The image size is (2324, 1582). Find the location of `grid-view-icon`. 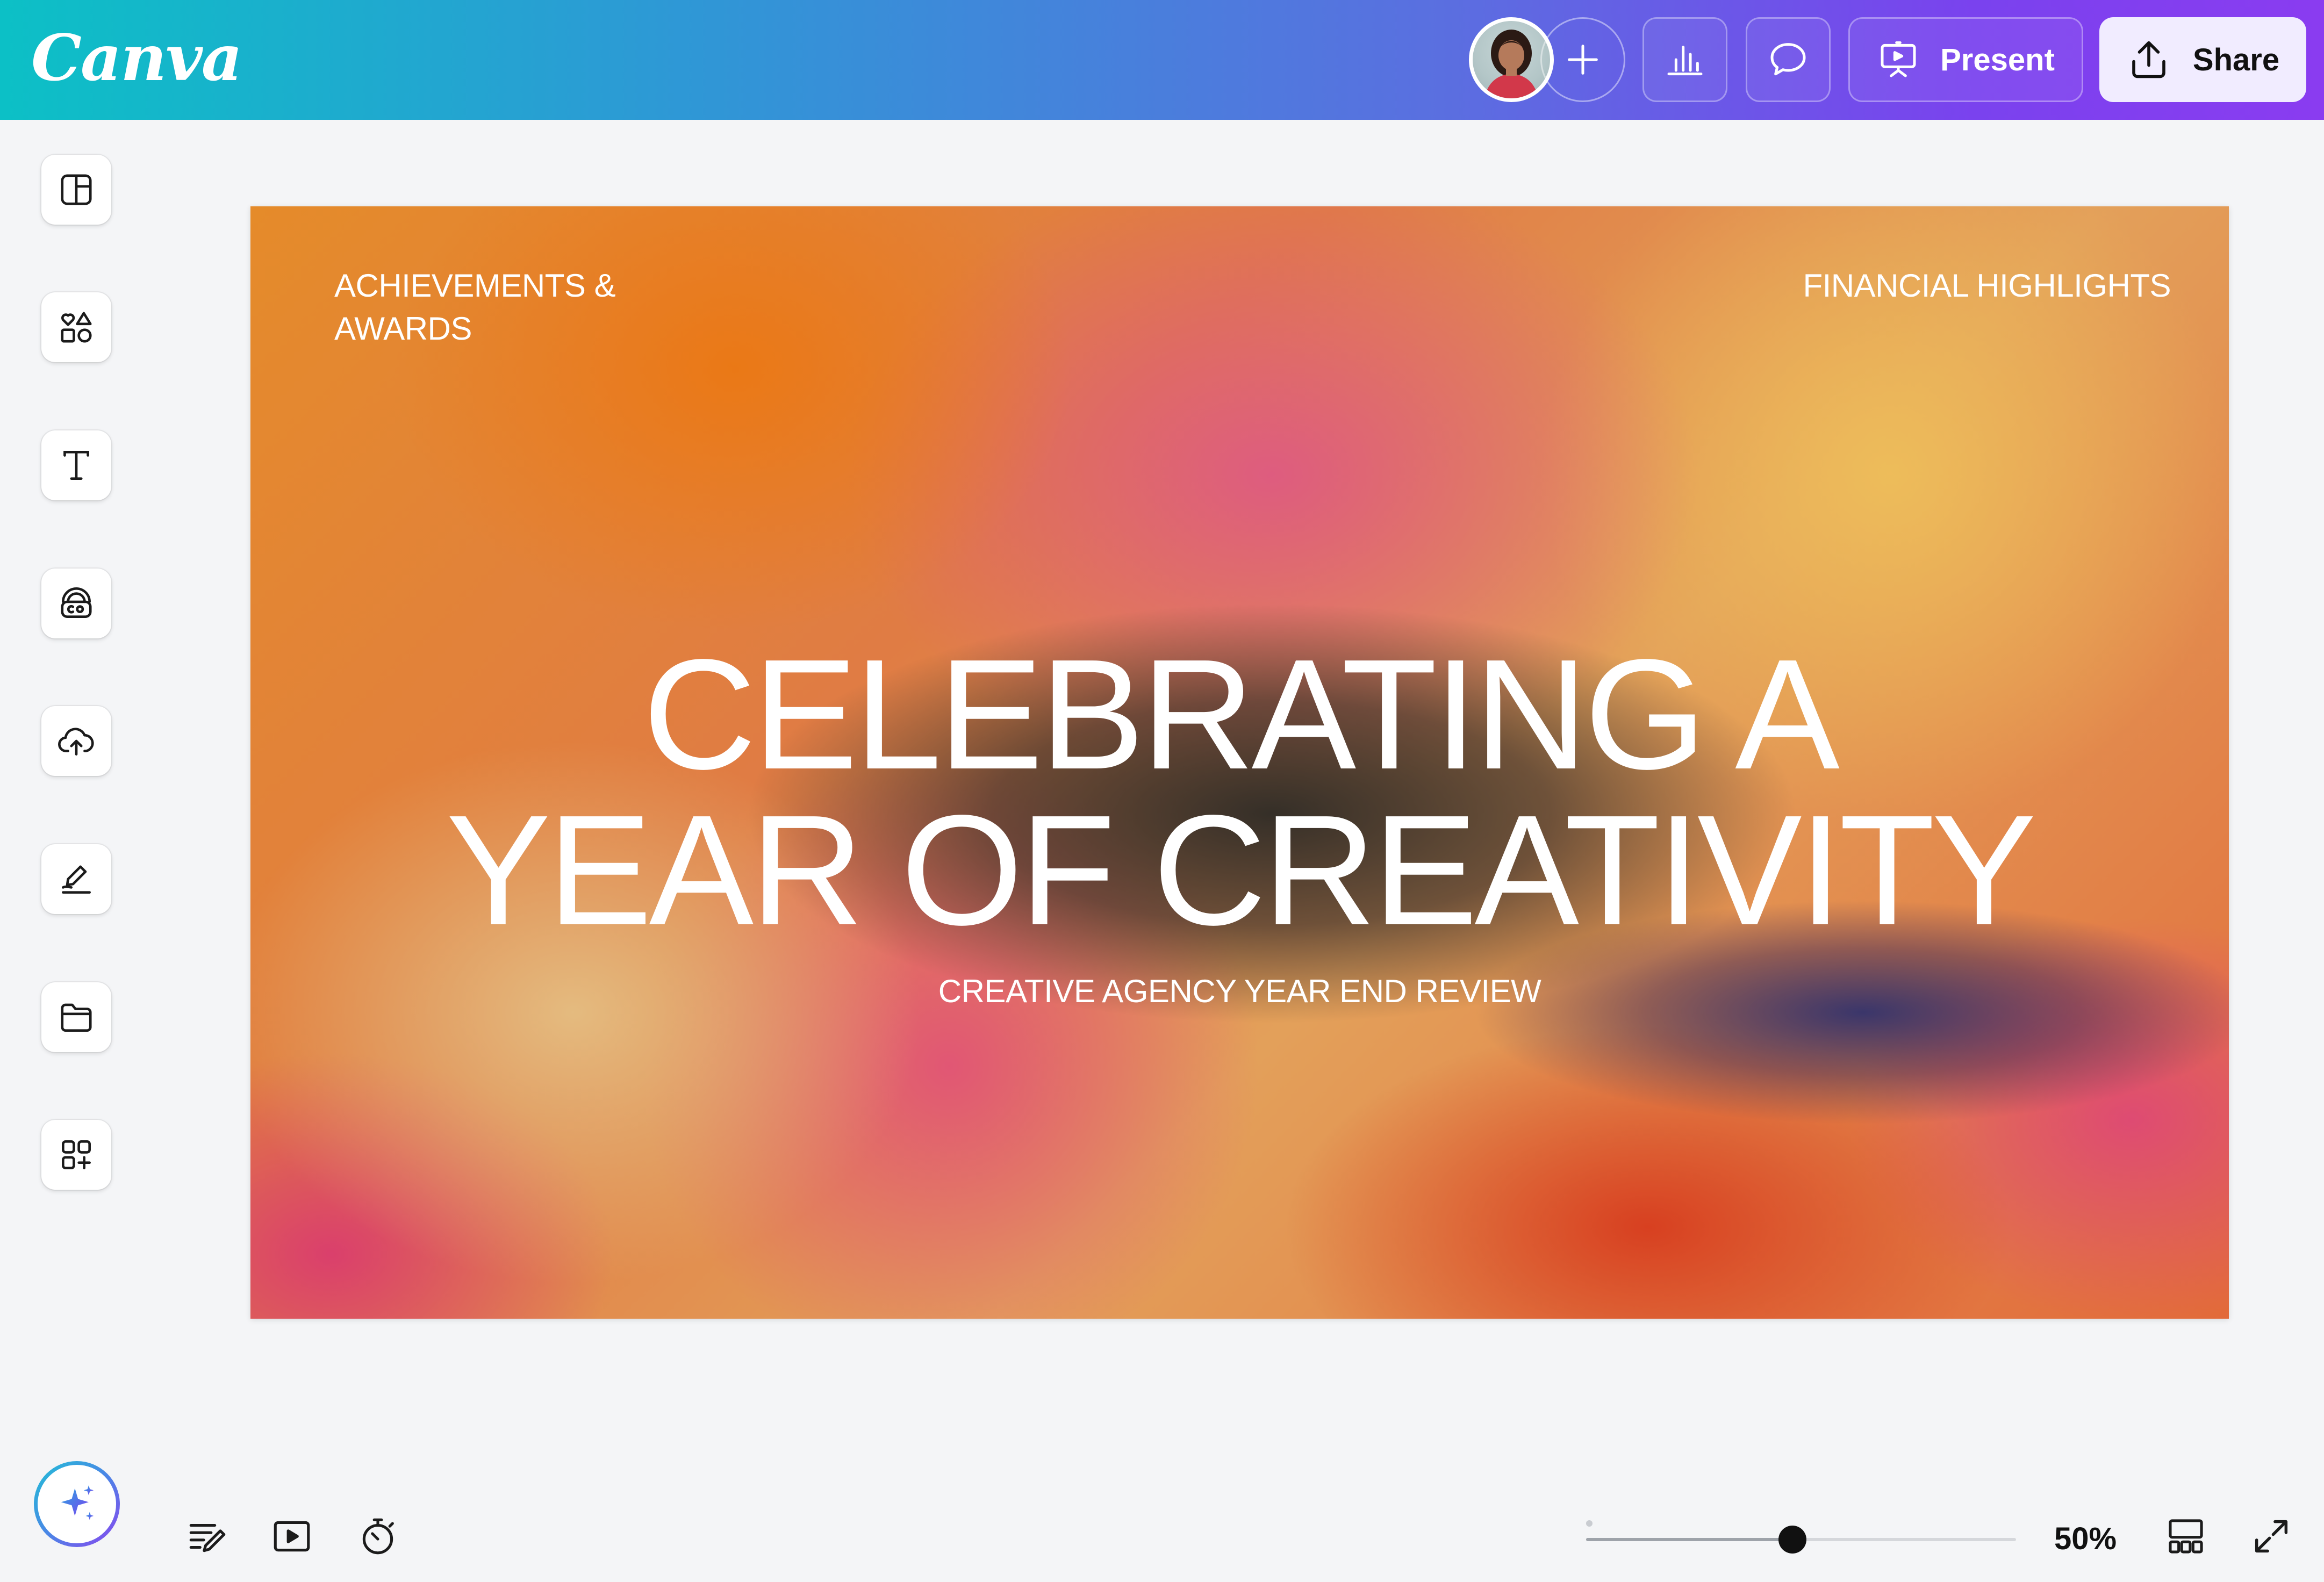

grid-view-icon is located at coordinates (2186, 1537).